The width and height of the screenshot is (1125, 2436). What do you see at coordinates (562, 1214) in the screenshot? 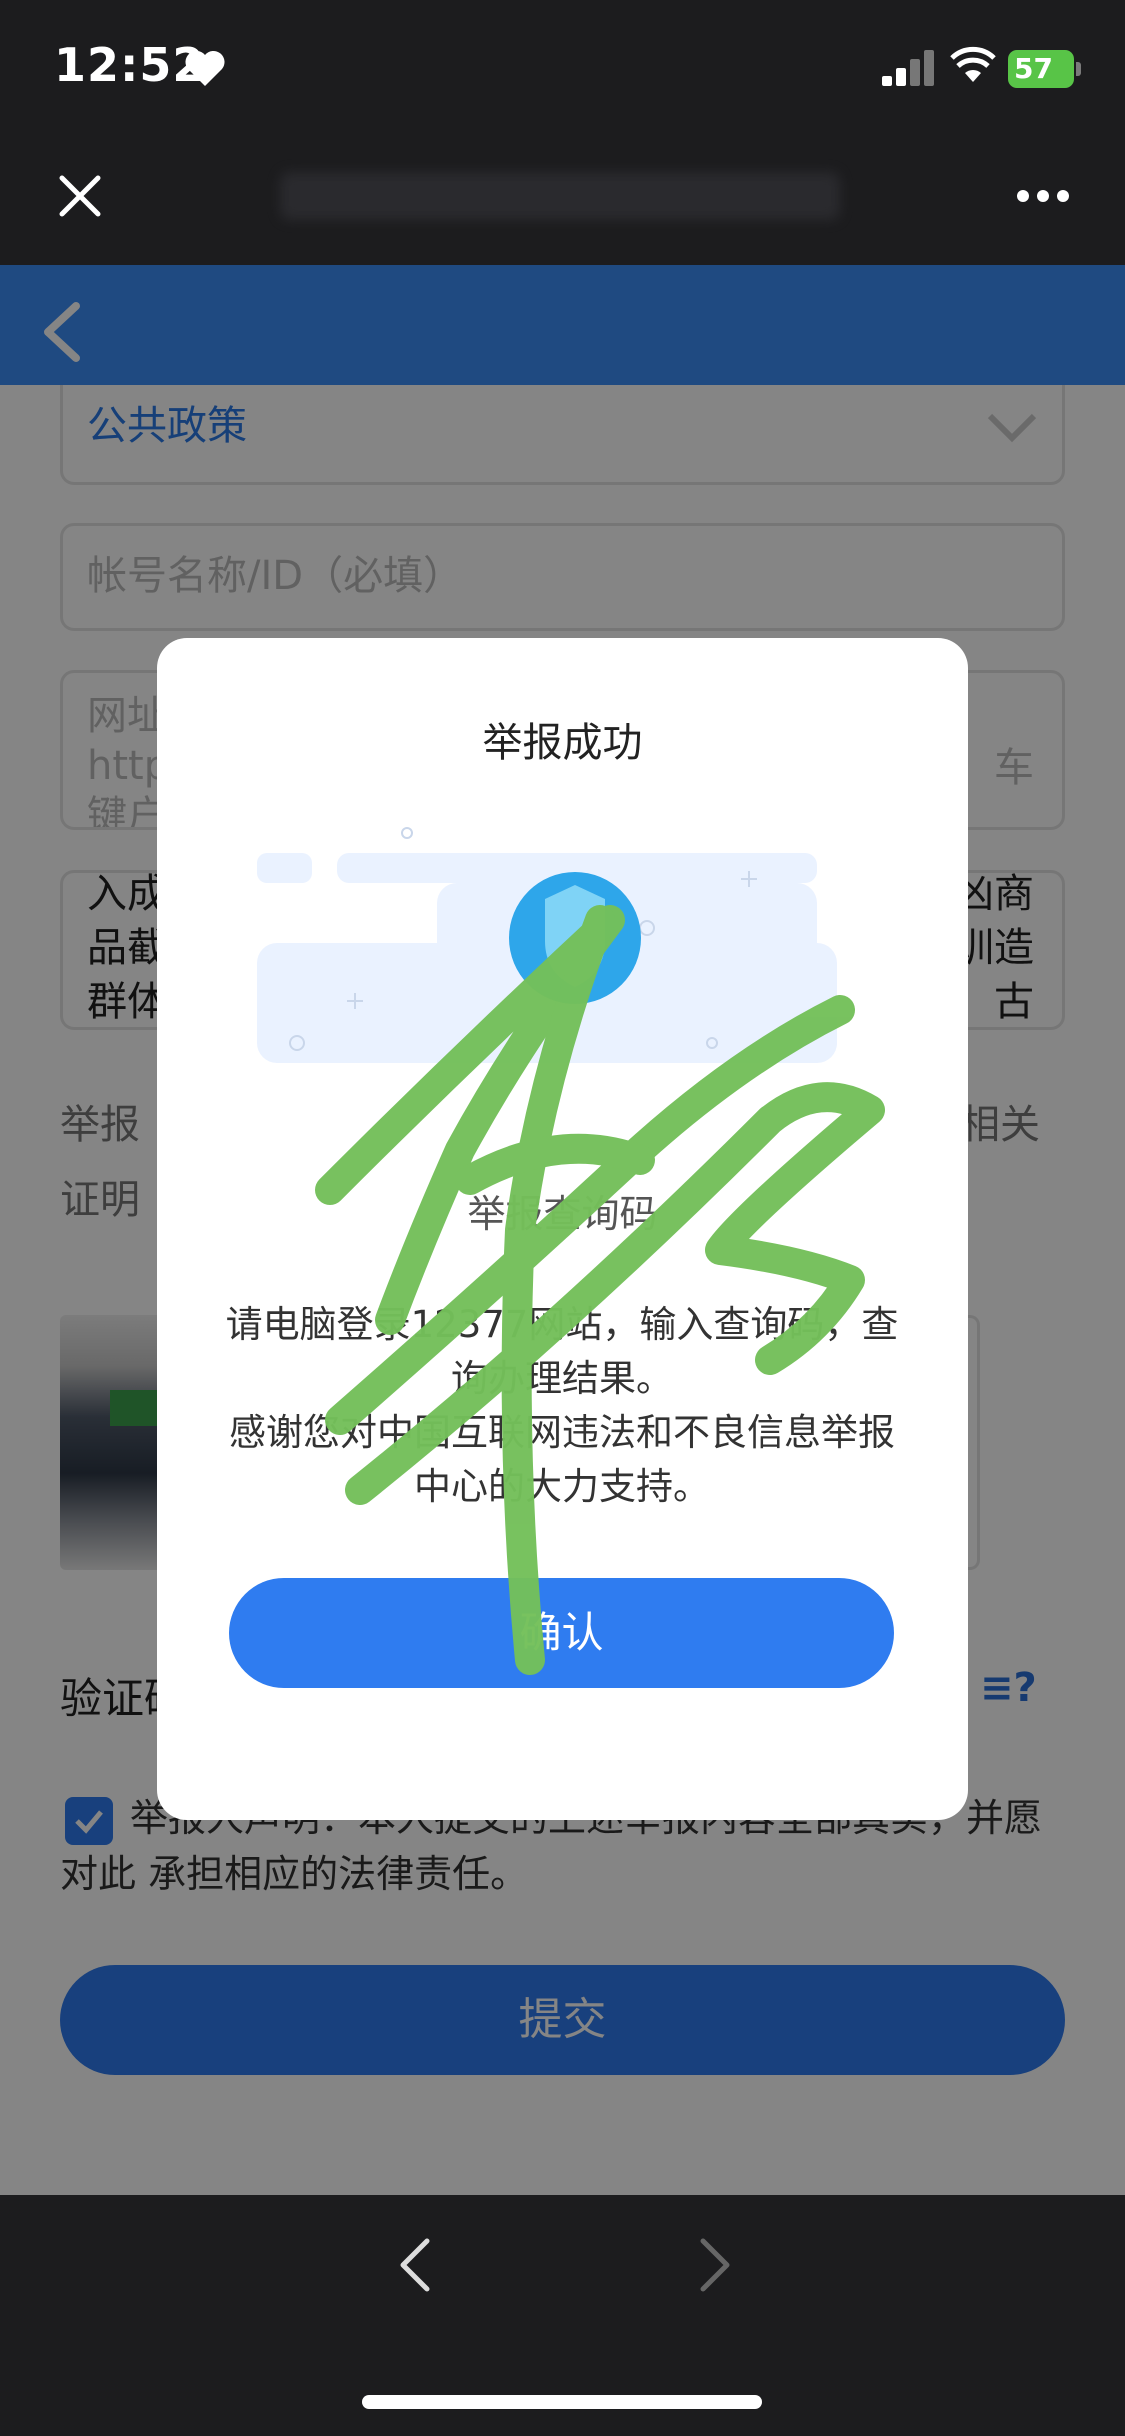
I see `query-code-label: 举报查询码` at bounding box center [562, 1214].